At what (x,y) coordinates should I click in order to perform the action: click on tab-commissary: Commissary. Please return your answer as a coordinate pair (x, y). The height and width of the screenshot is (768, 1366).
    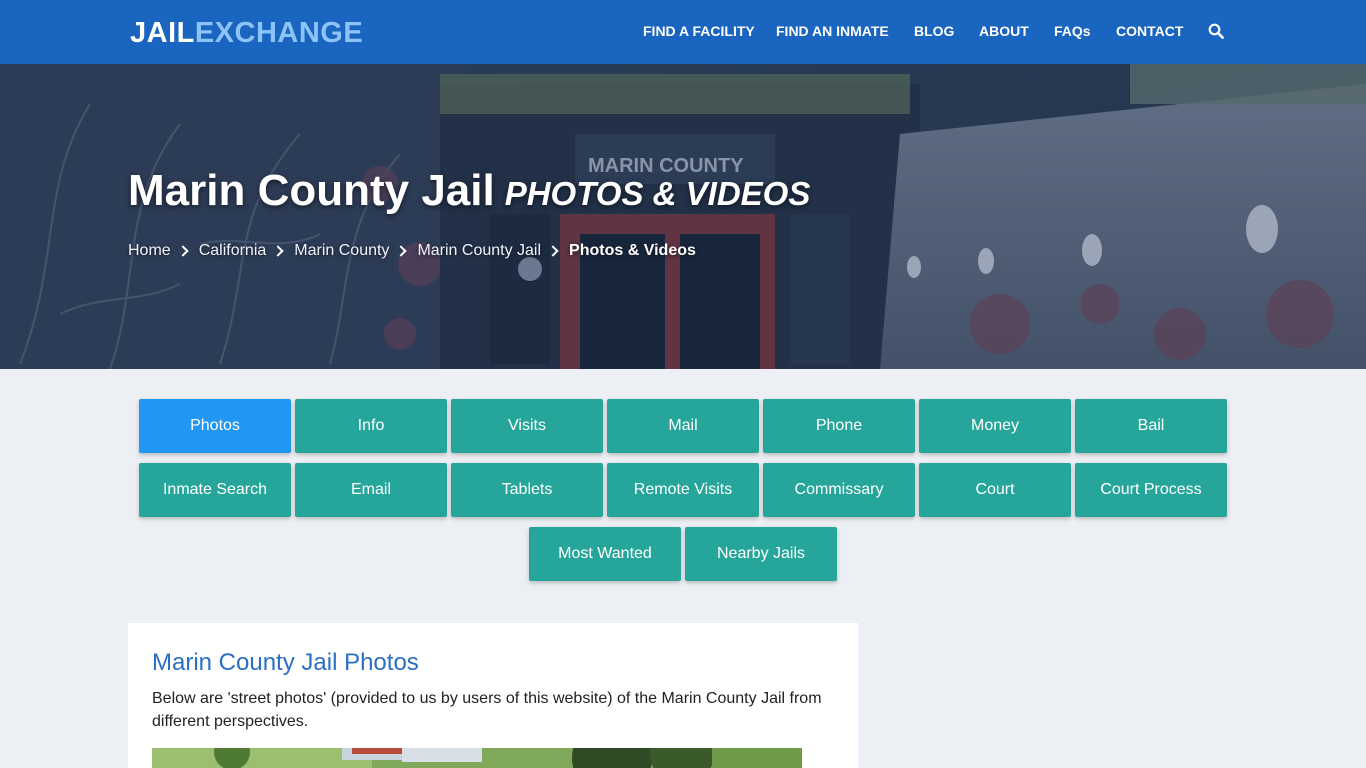
    Looking at the image, I should click on (839, 490).